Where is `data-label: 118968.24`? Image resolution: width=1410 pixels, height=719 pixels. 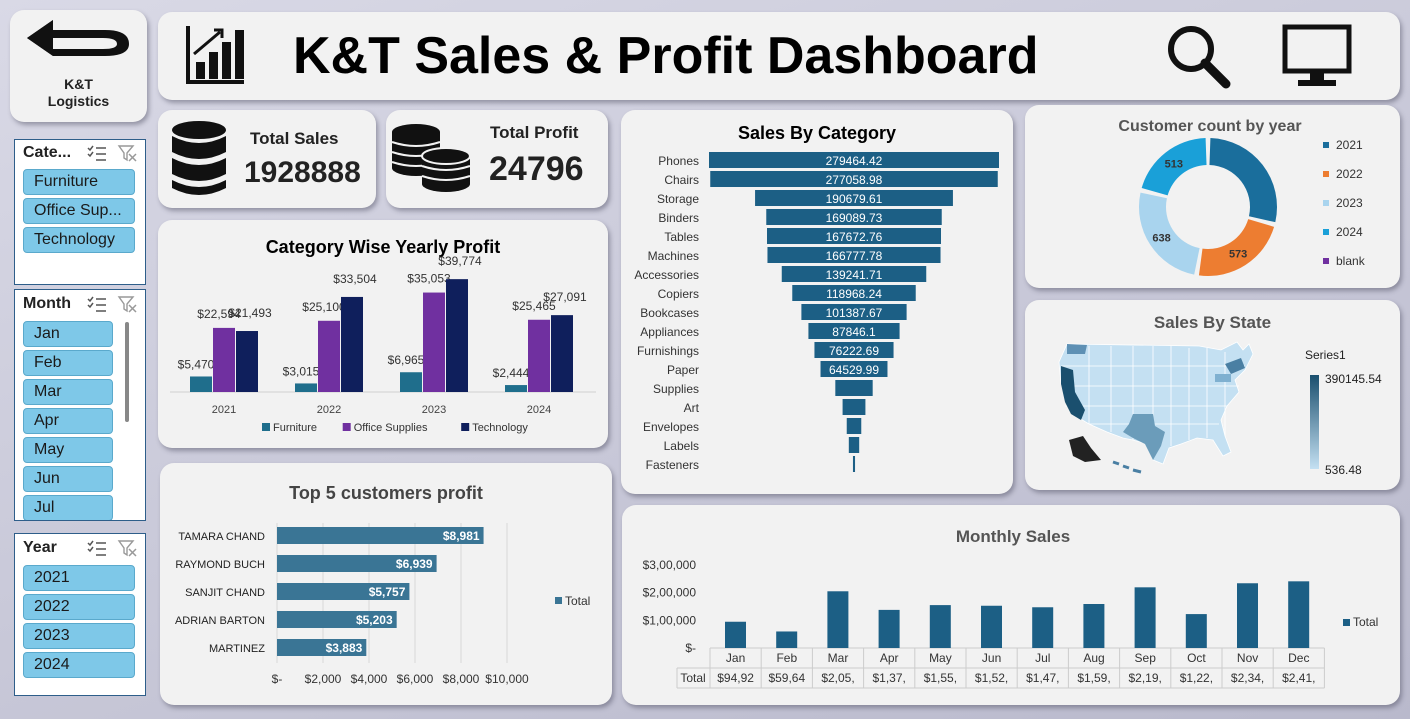
data-label: 118968.24 is located at coordinates (854, 294).